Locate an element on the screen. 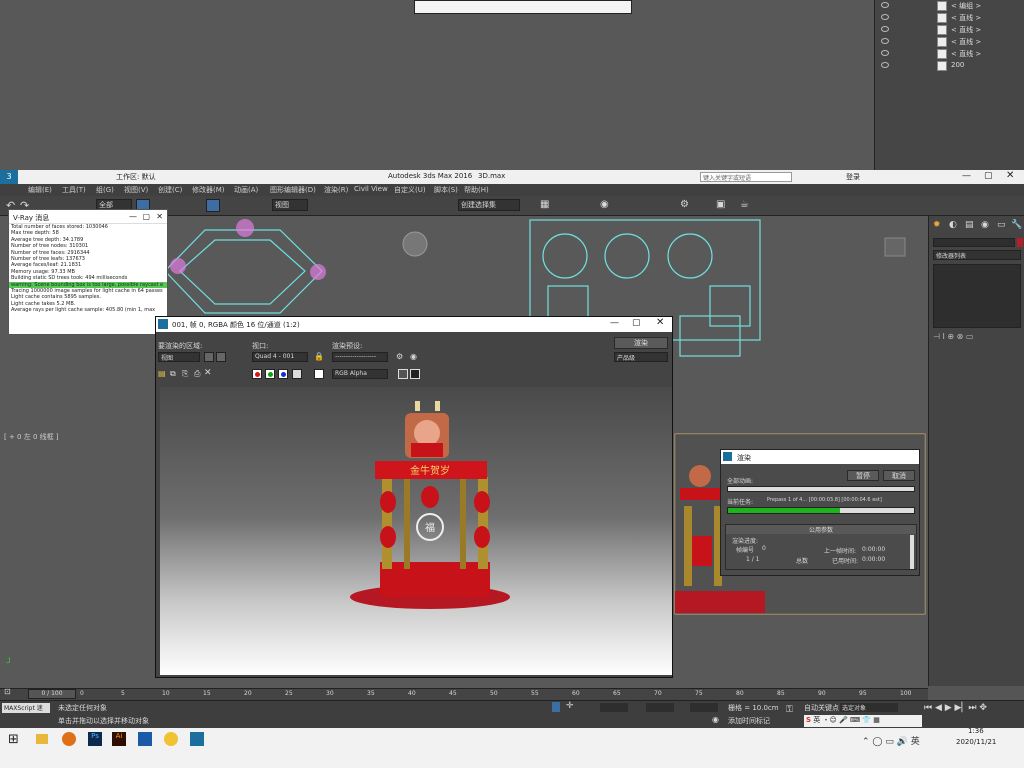 The height and width of the screenshot is (768, 1024). key-filter-dropdown: 选定对象 is located at coordinates (869, 707).